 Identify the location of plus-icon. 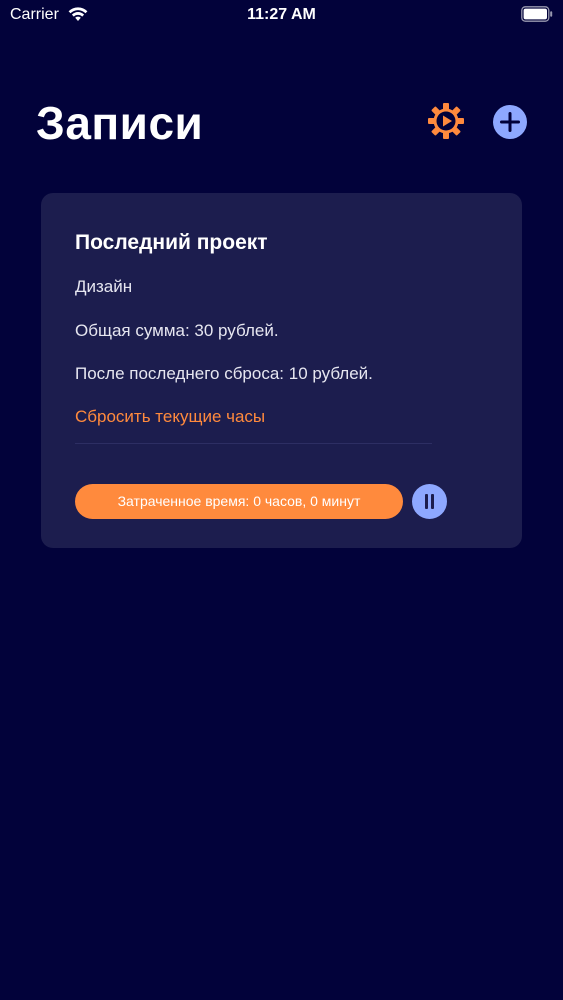
(510, 122).